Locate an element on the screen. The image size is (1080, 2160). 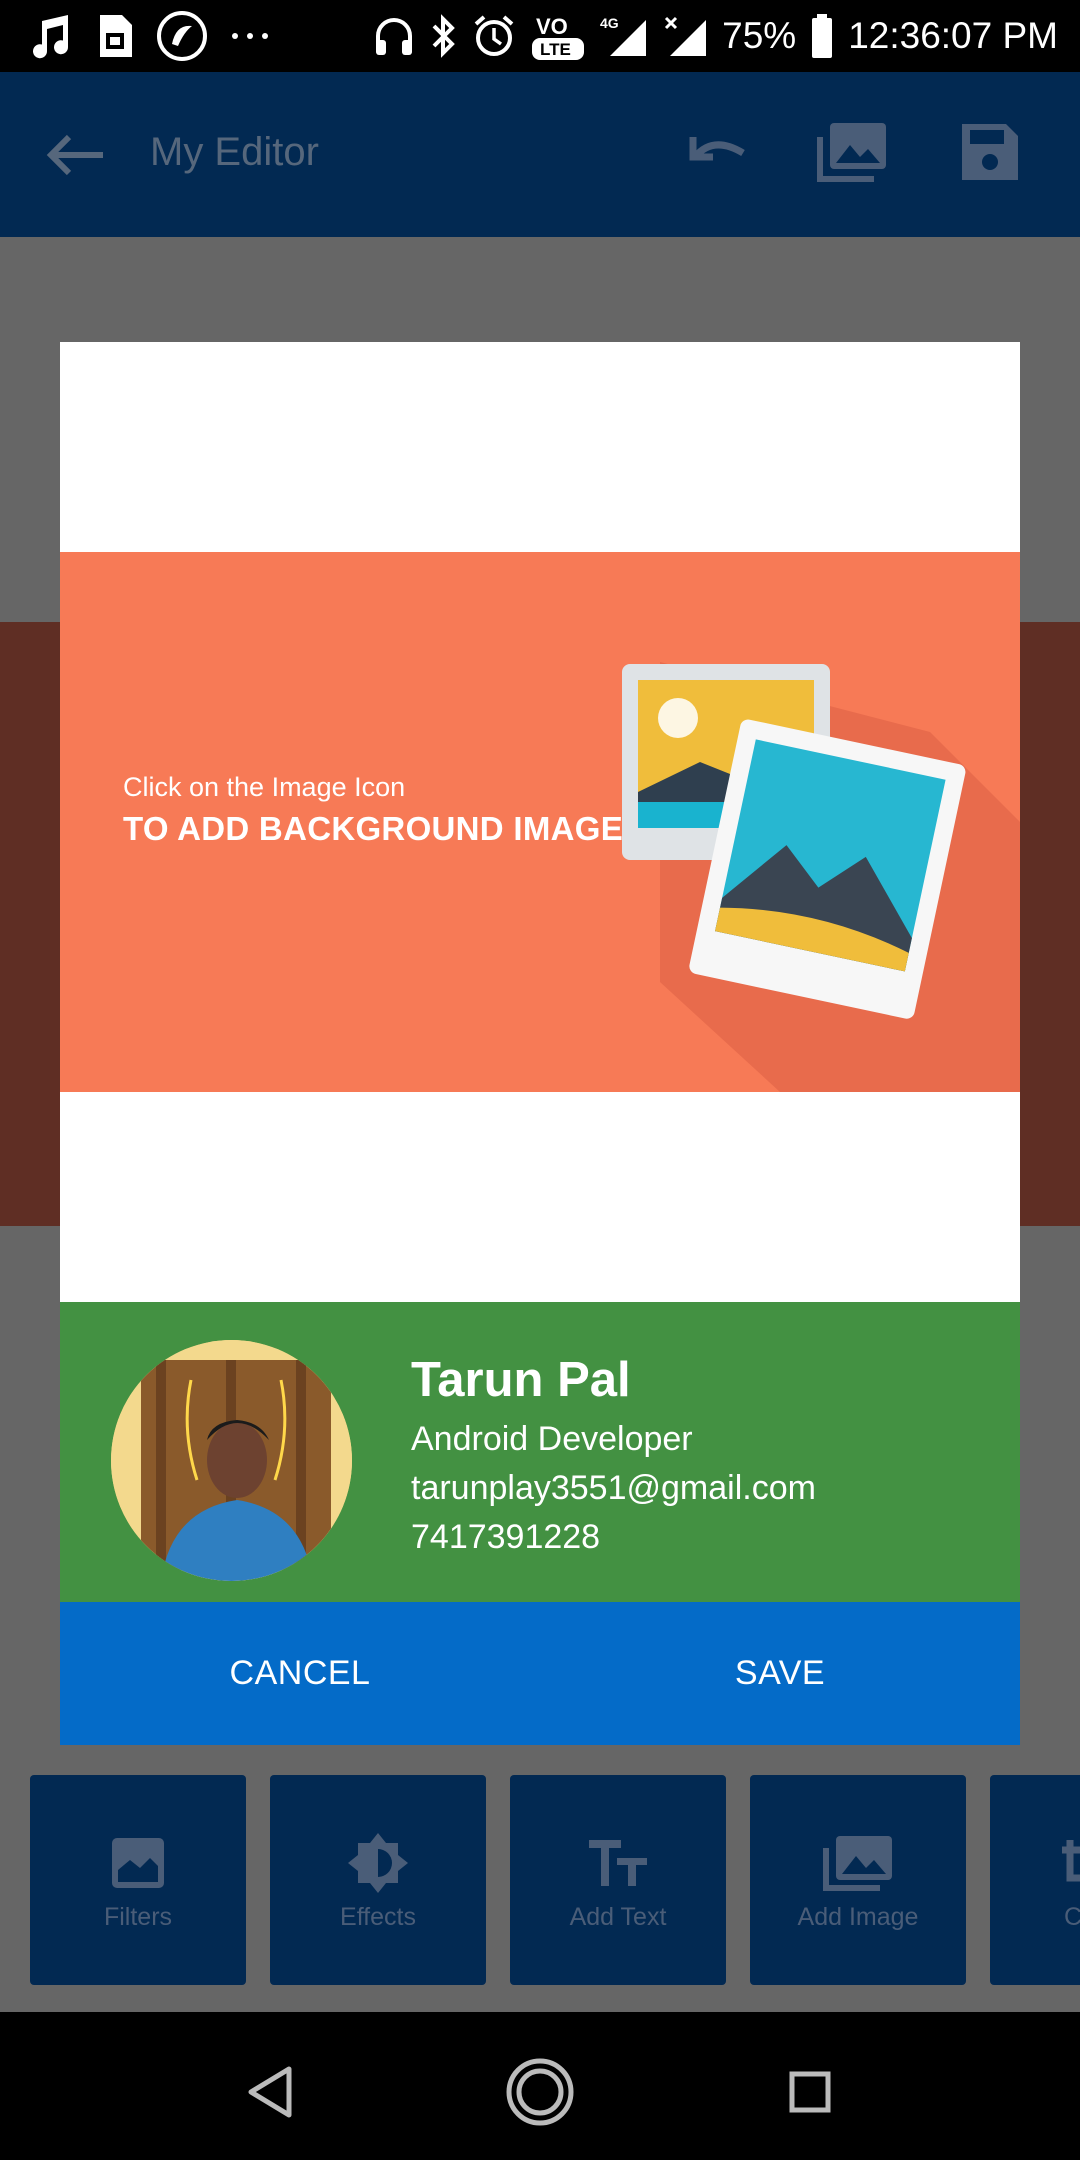
arrow-back-icon is located at coordinates (75, 155).